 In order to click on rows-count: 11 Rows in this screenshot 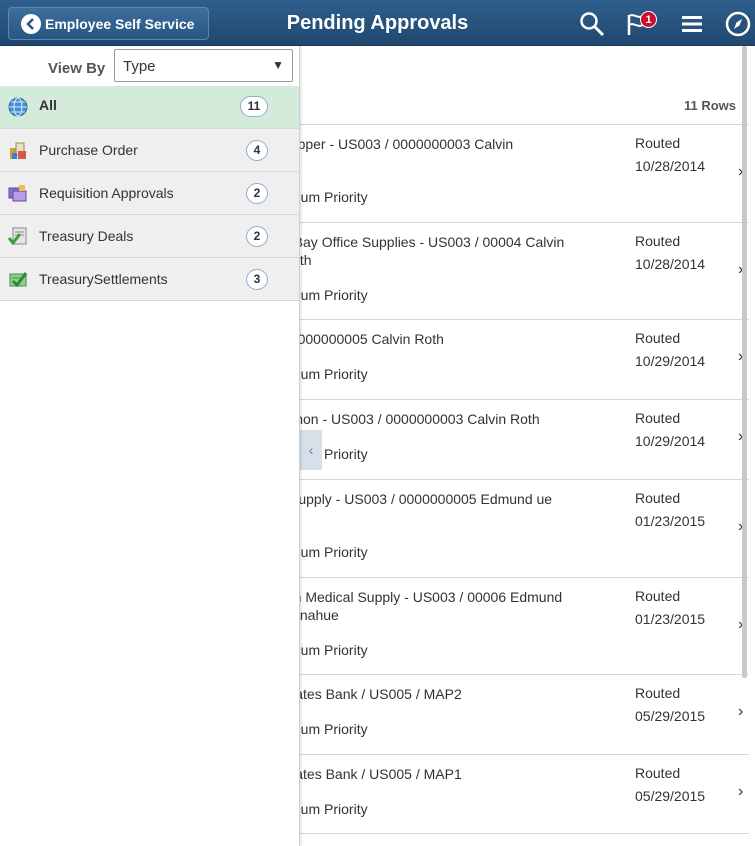, I will do `click(709, 105)`.